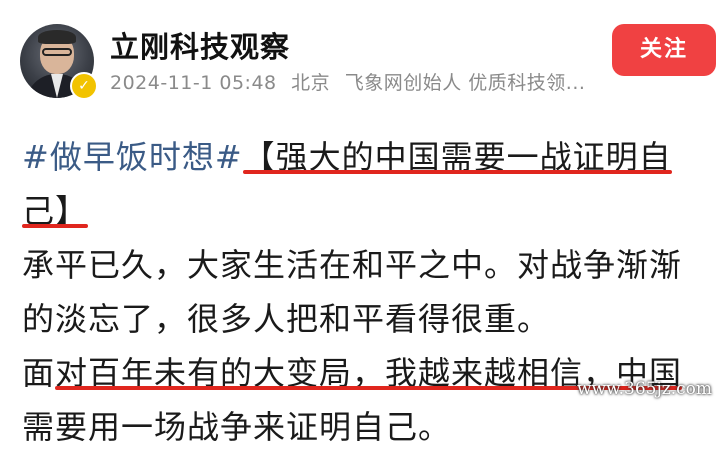 Image resolution: width=720 pixels, height=454 pixels. Describe the element at coordinates (644, 389) in the screenshot. I see `watermark: www.365jz.com` at that location.